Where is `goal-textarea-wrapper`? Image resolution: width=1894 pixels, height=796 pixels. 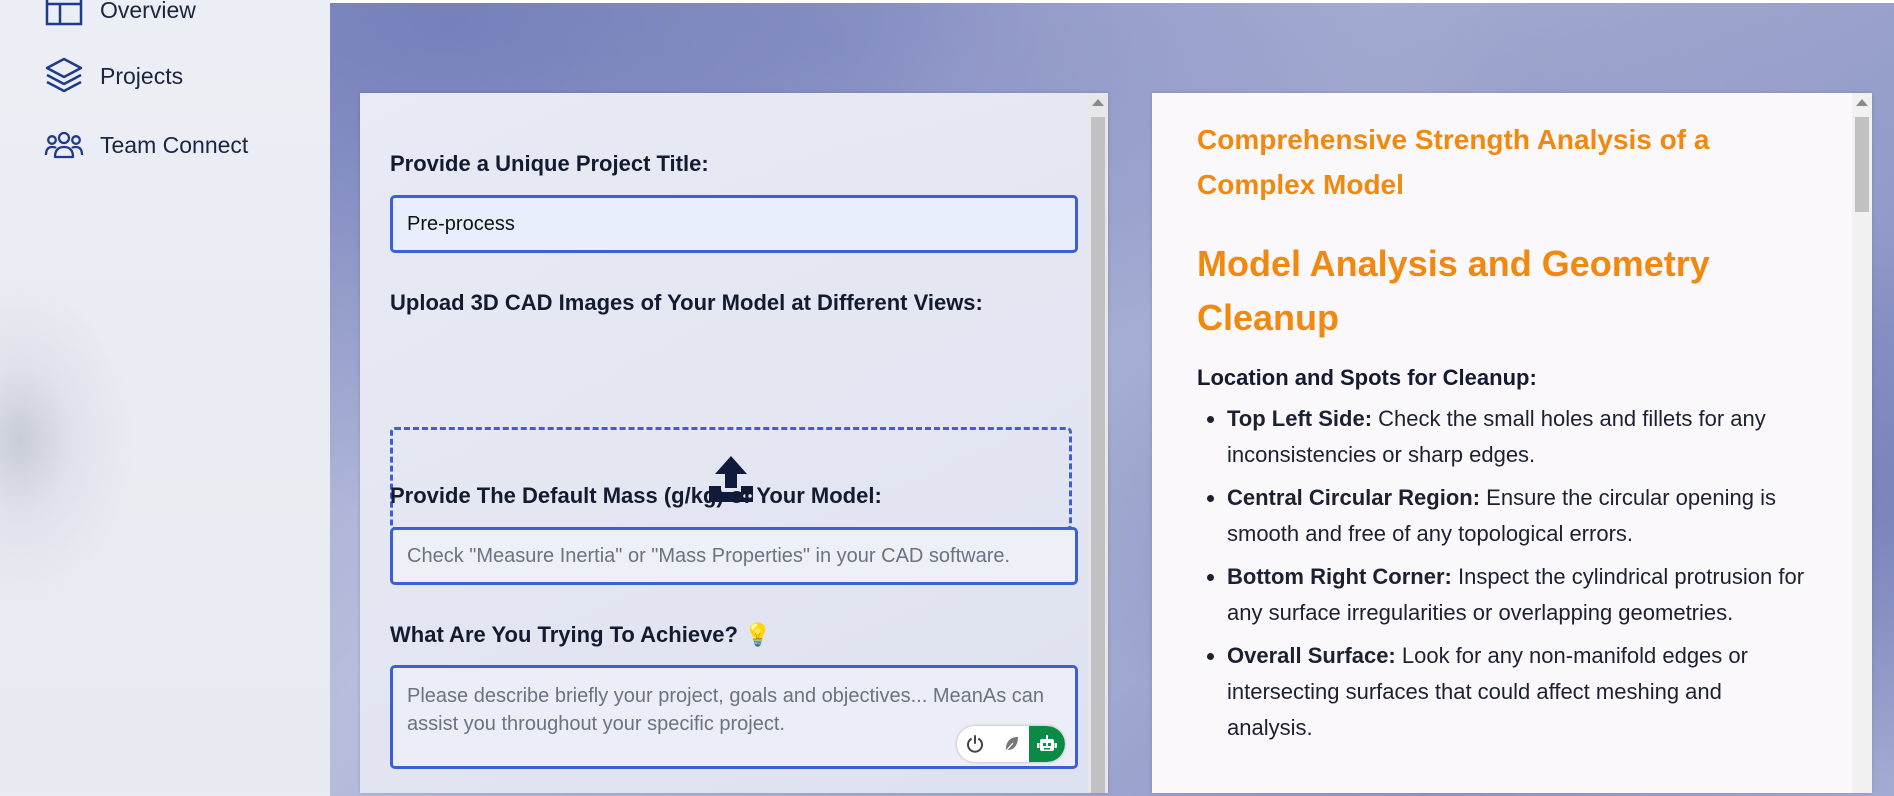
goal-textarea-wrapper is located at coordinates (734, 717).